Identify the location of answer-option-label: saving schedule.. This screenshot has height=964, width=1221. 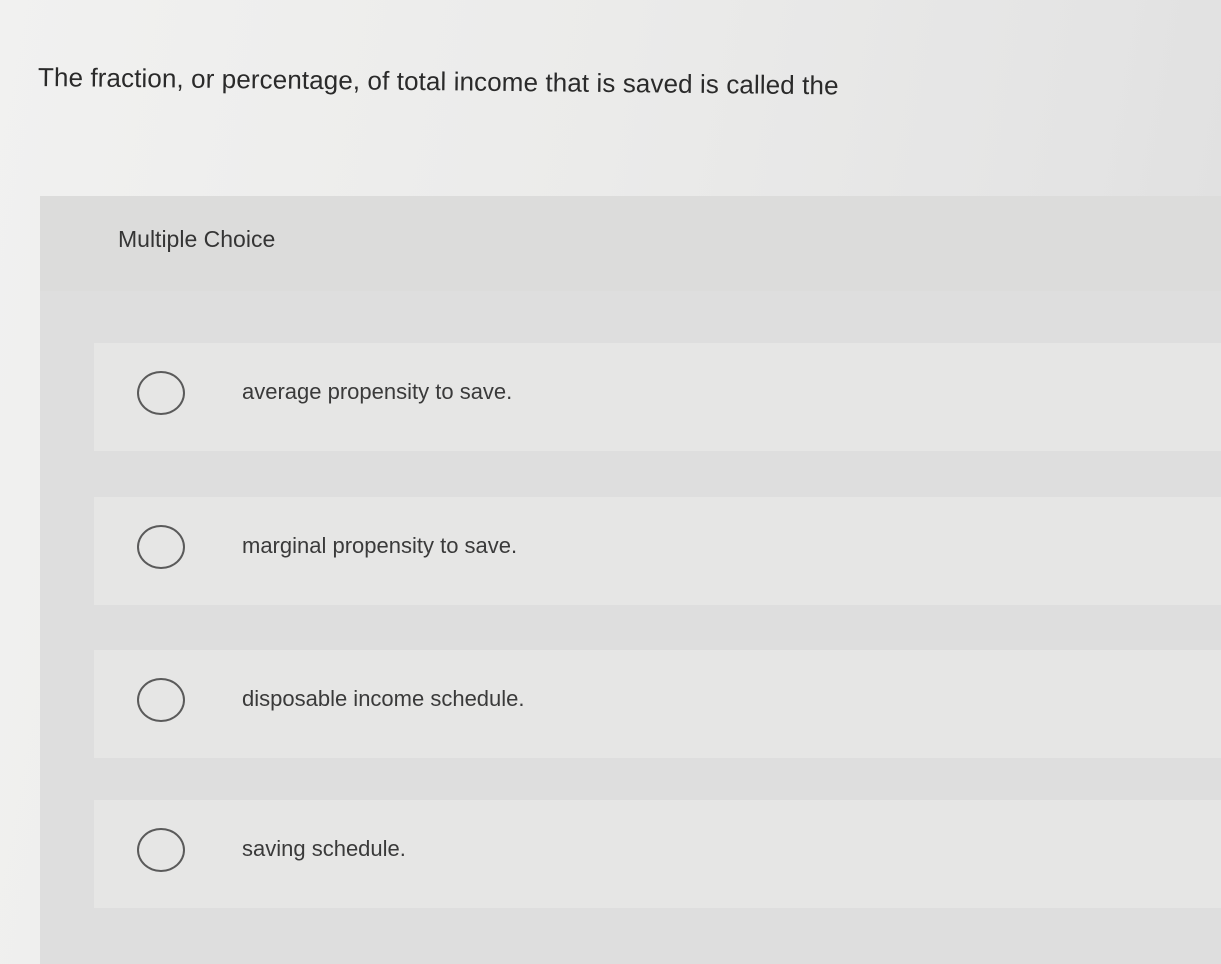
(324, 848).